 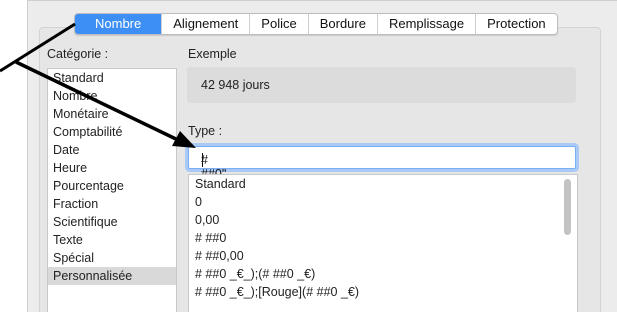 What do you see at coordinates (383, 220) in the screenshot?
I see `format-item: 0,00` at bounding box center [383, 220].